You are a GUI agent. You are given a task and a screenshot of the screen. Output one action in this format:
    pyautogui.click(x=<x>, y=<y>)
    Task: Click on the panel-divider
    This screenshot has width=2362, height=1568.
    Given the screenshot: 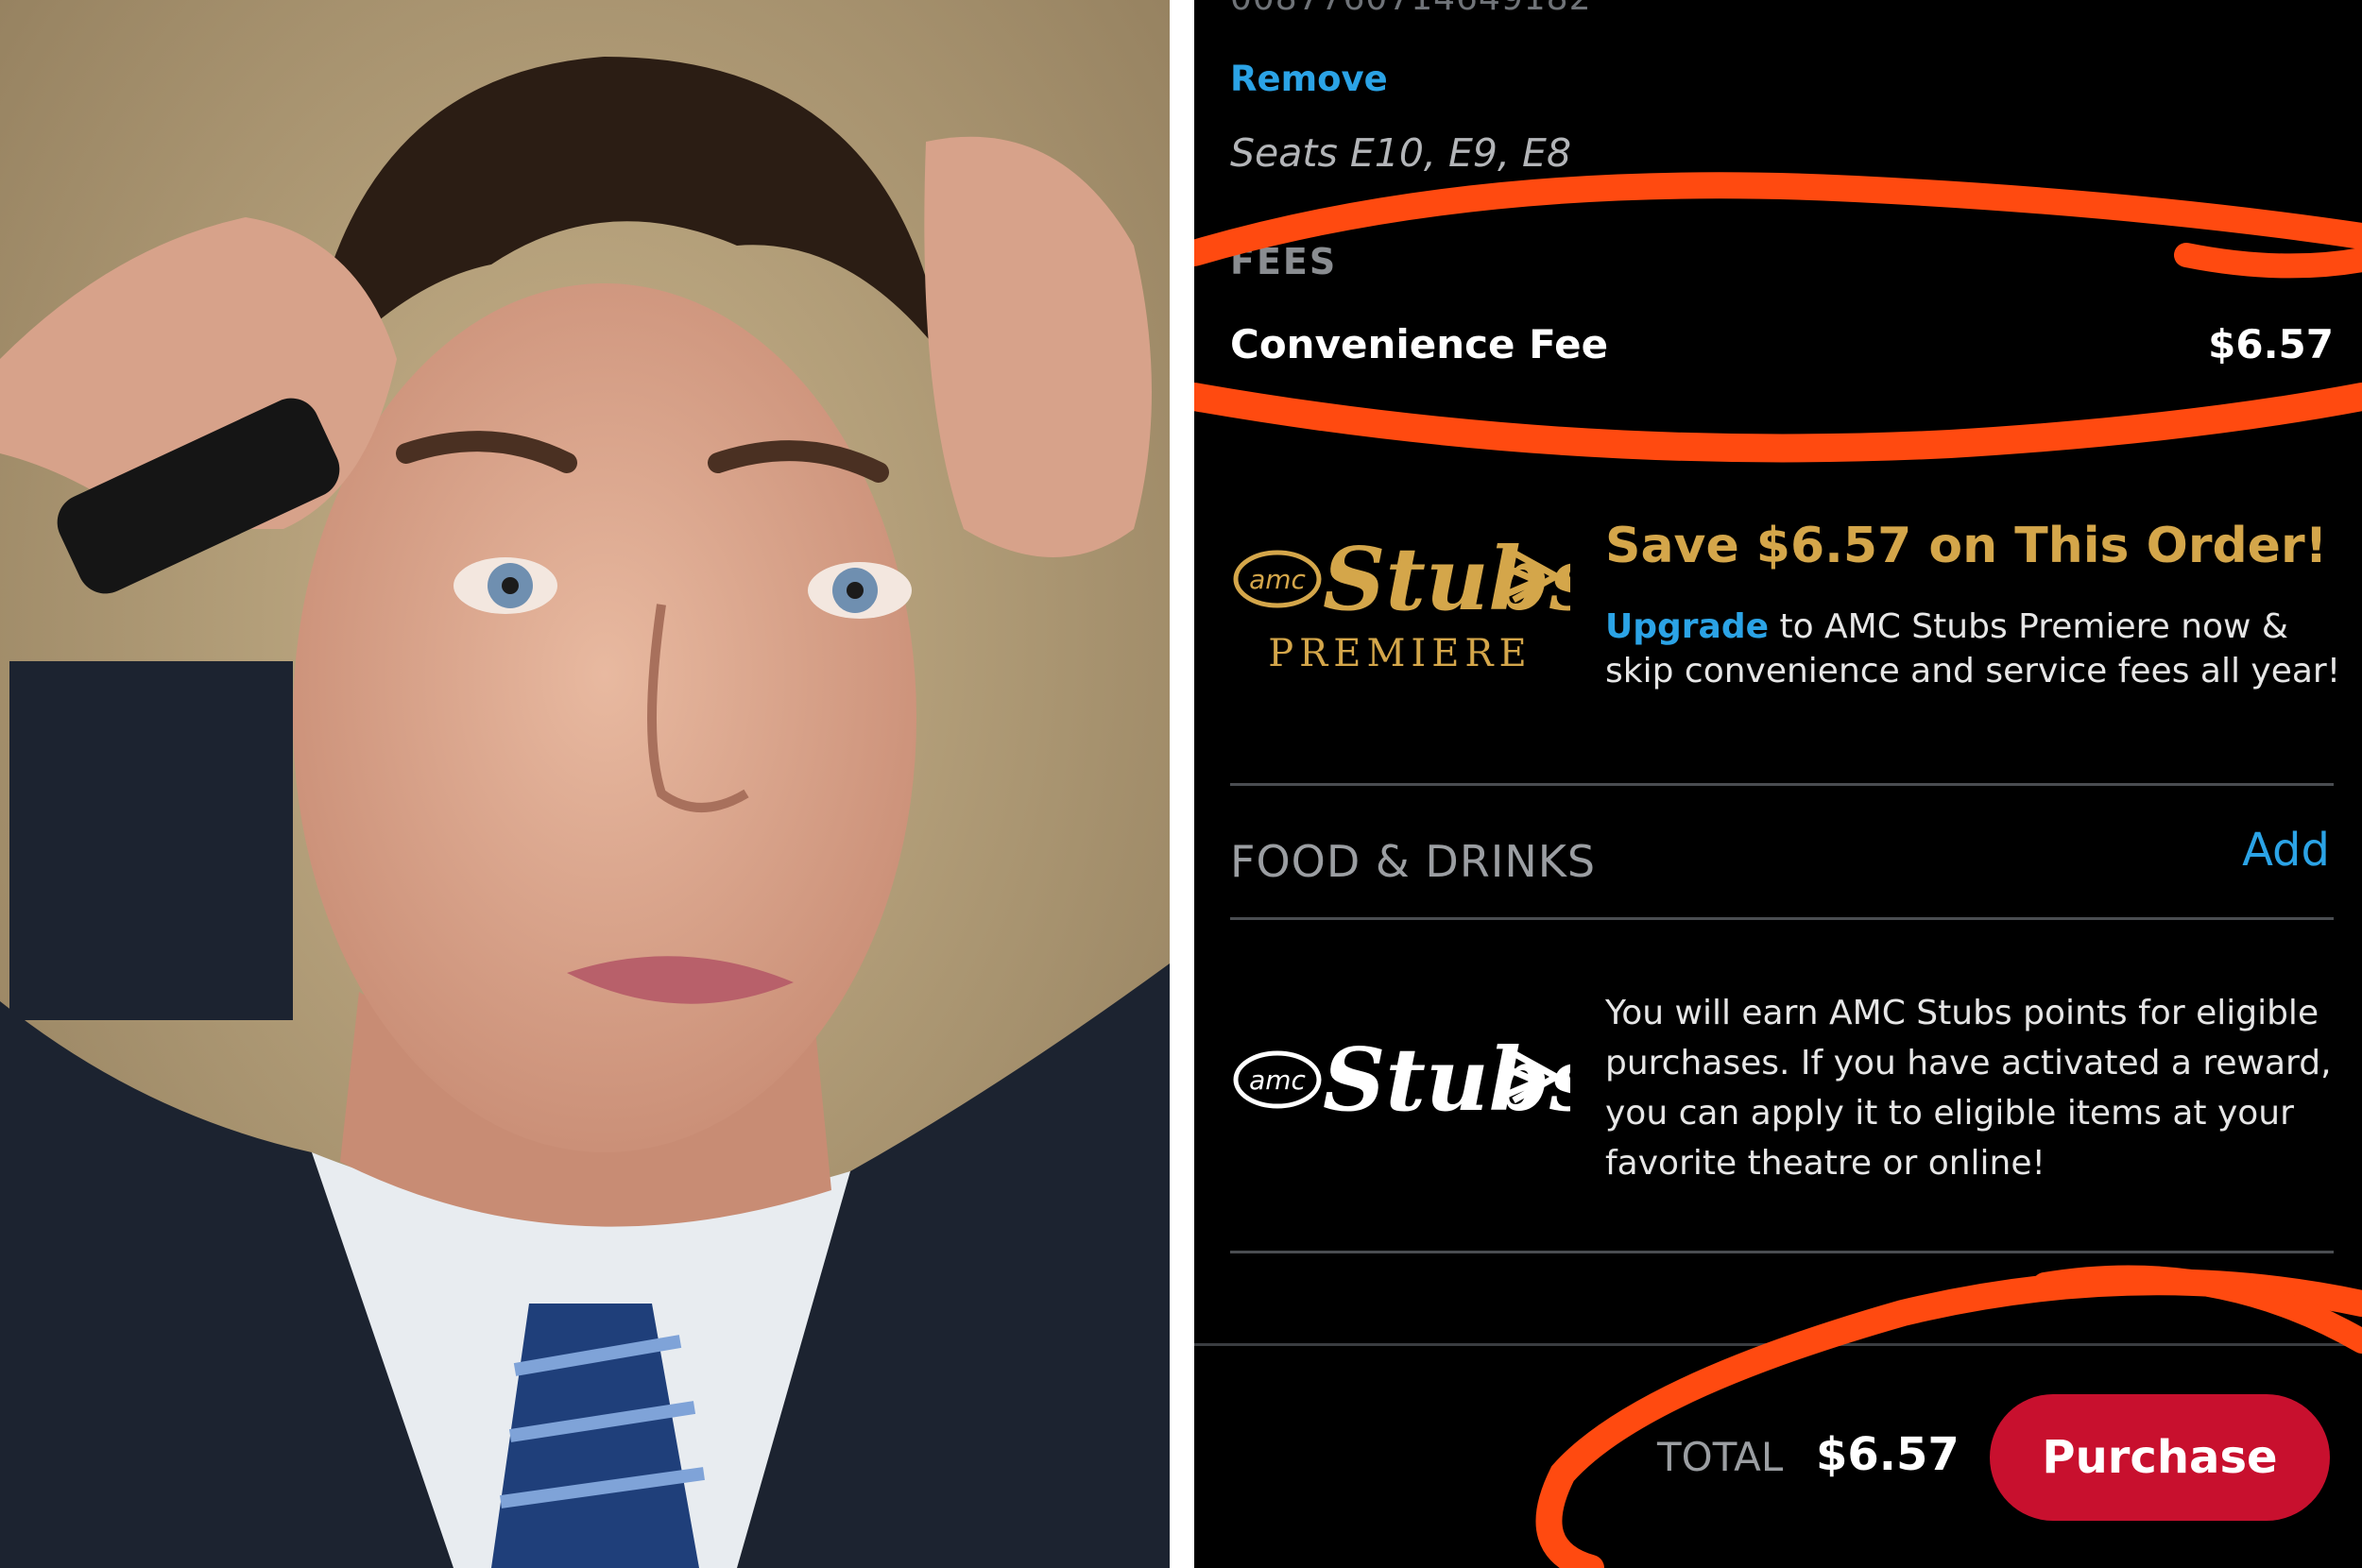 What is the action you would take?
    pyautogui.click(x=1182, y=784)
    